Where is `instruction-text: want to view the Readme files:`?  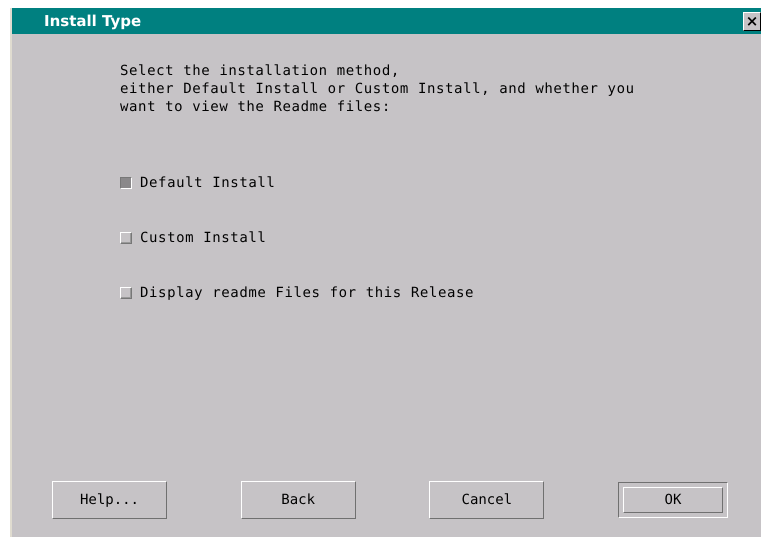 instruction-text: want to view the Readme files: is located at coordinates (256, 107).